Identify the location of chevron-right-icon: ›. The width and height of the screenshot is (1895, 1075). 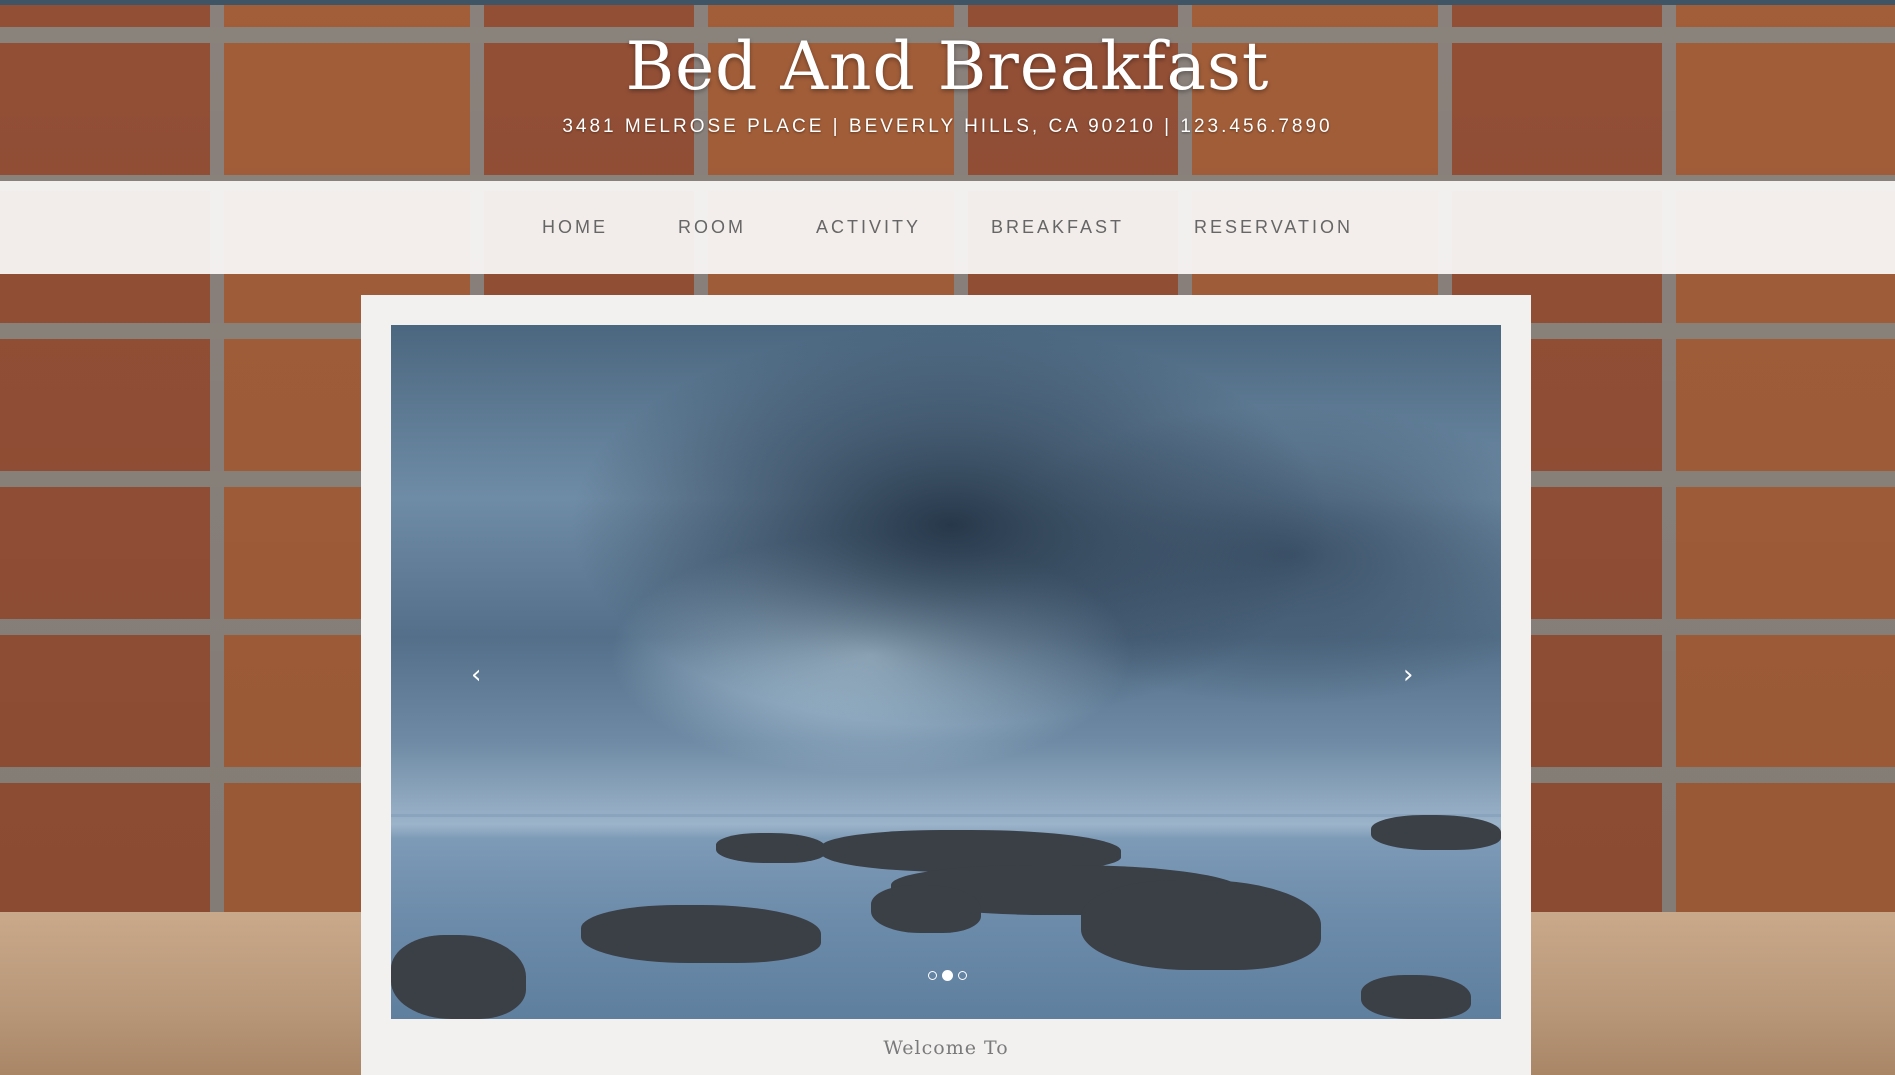
(1408, 675).